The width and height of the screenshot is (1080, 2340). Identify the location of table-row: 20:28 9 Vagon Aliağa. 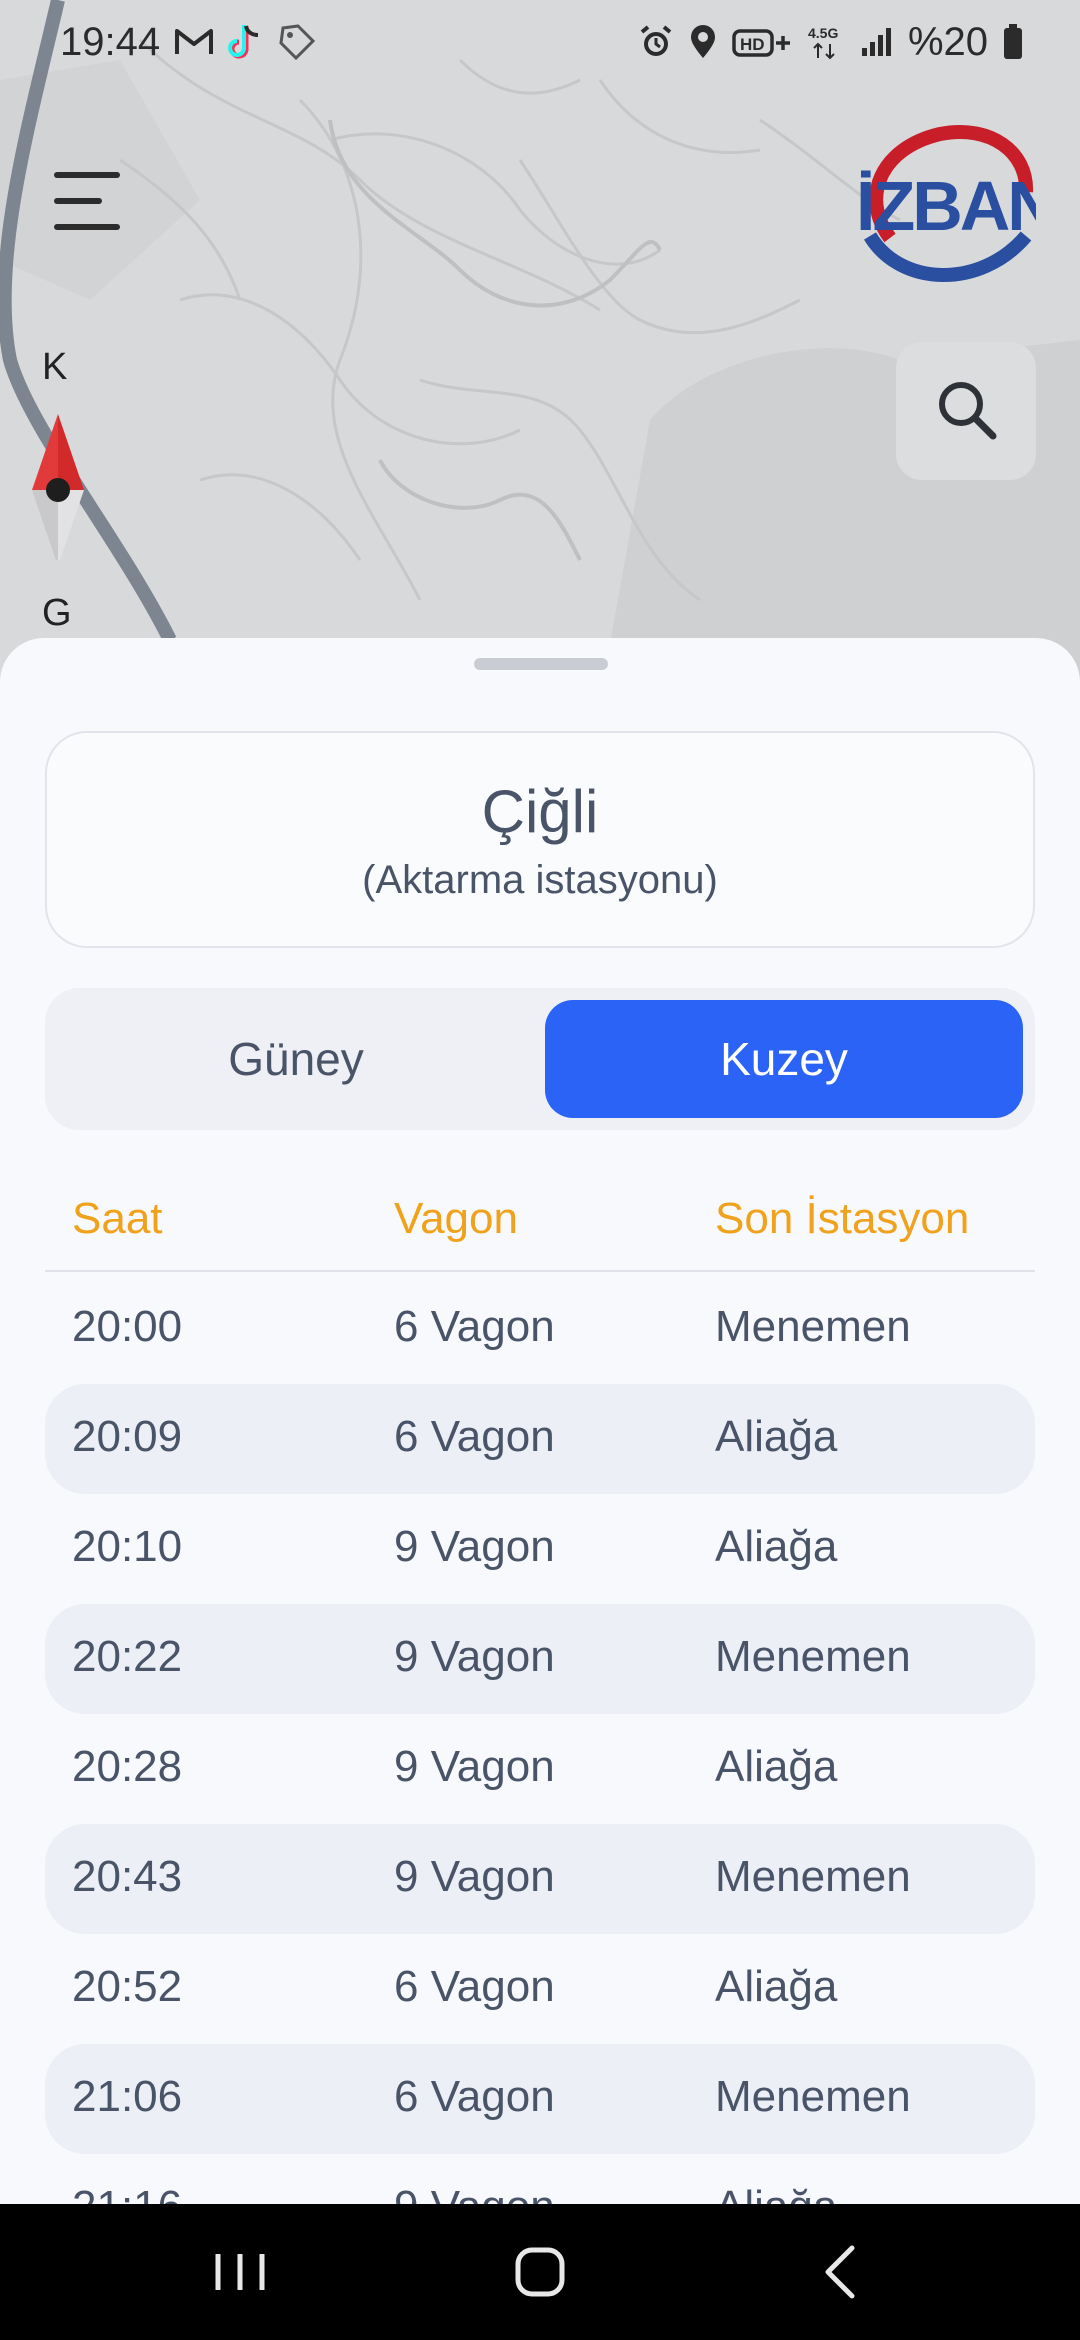
(540, 1769).